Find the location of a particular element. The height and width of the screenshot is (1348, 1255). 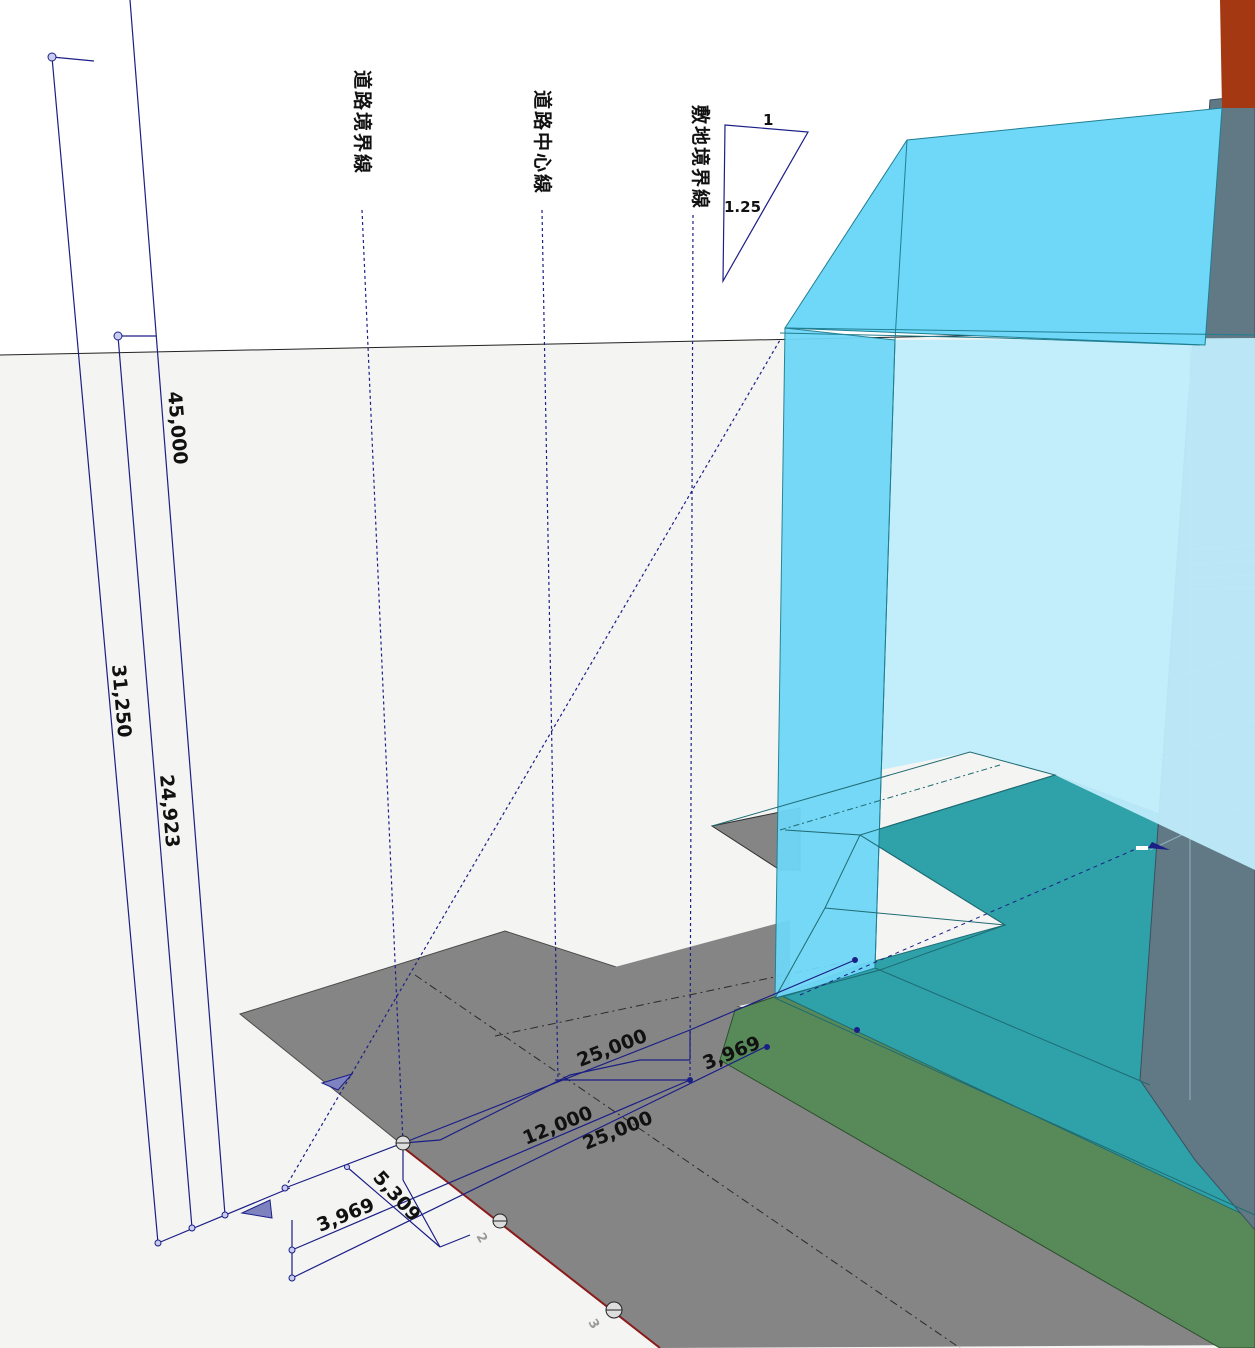

neighbor-roof-red is located at coordinates (1237, 54).